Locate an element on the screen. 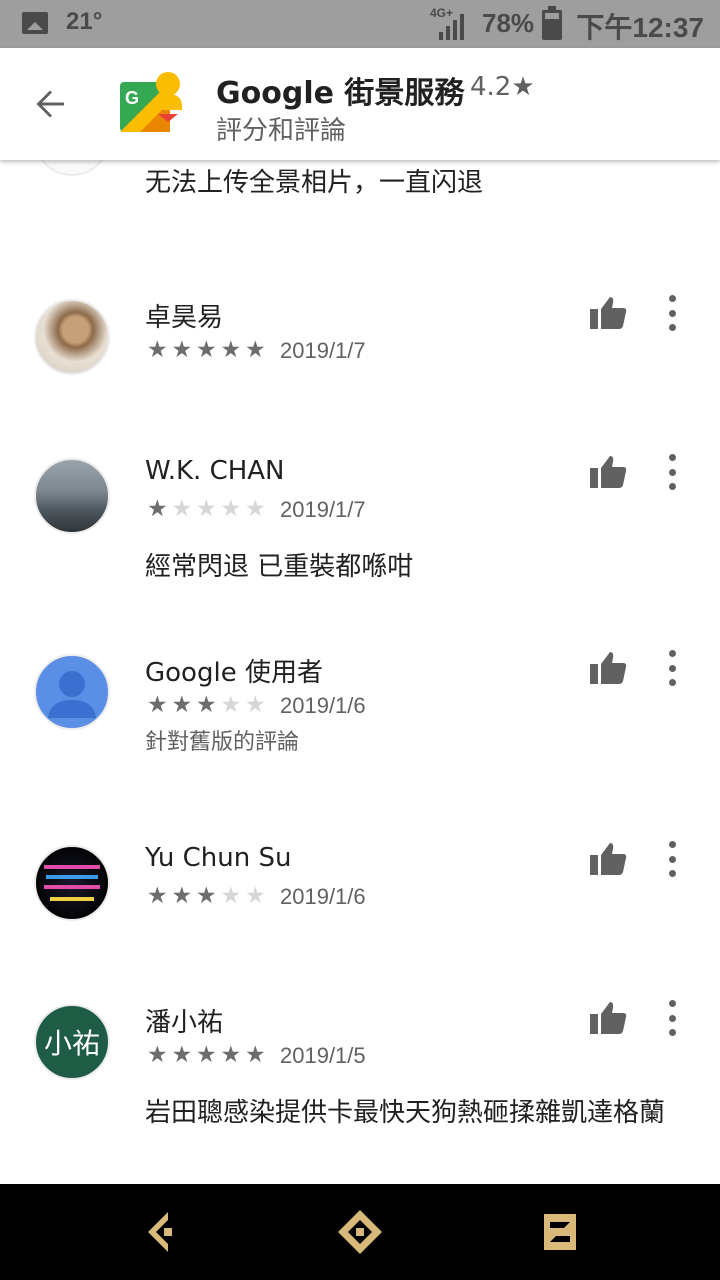 The image size is (720, 1280). status-bar: 21° 4G+ 78% 下午12:37 is located at coordinates (360, 24).